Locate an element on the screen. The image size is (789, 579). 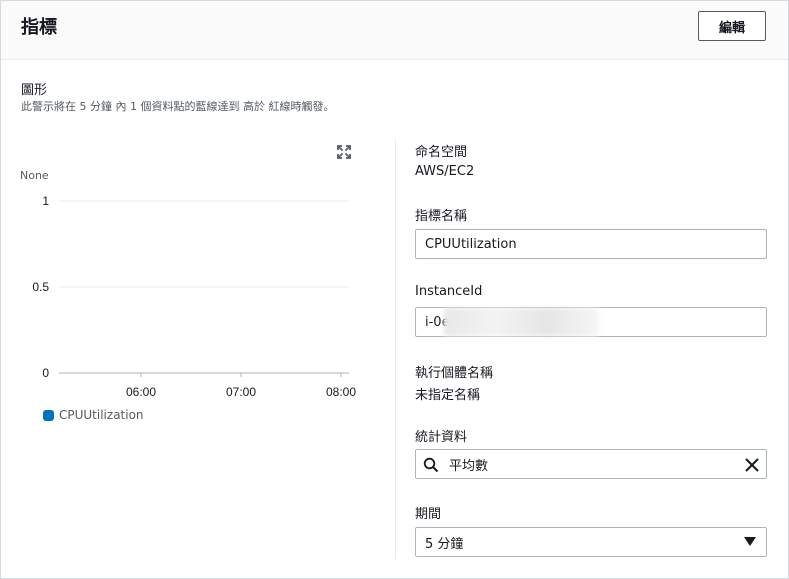
metric-name-value: CPUUtilization is located at coordinates (471, 244).